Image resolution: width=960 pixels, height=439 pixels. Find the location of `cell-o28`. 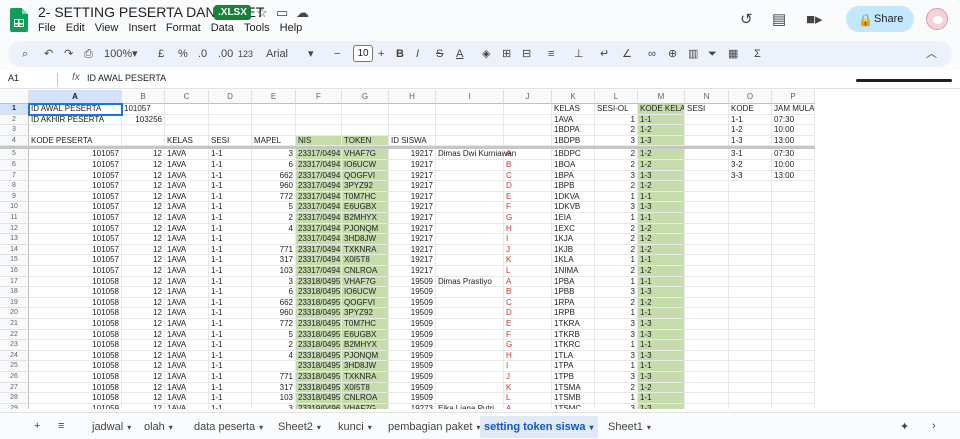

cell-o28 is located at coordinates (750, 398).